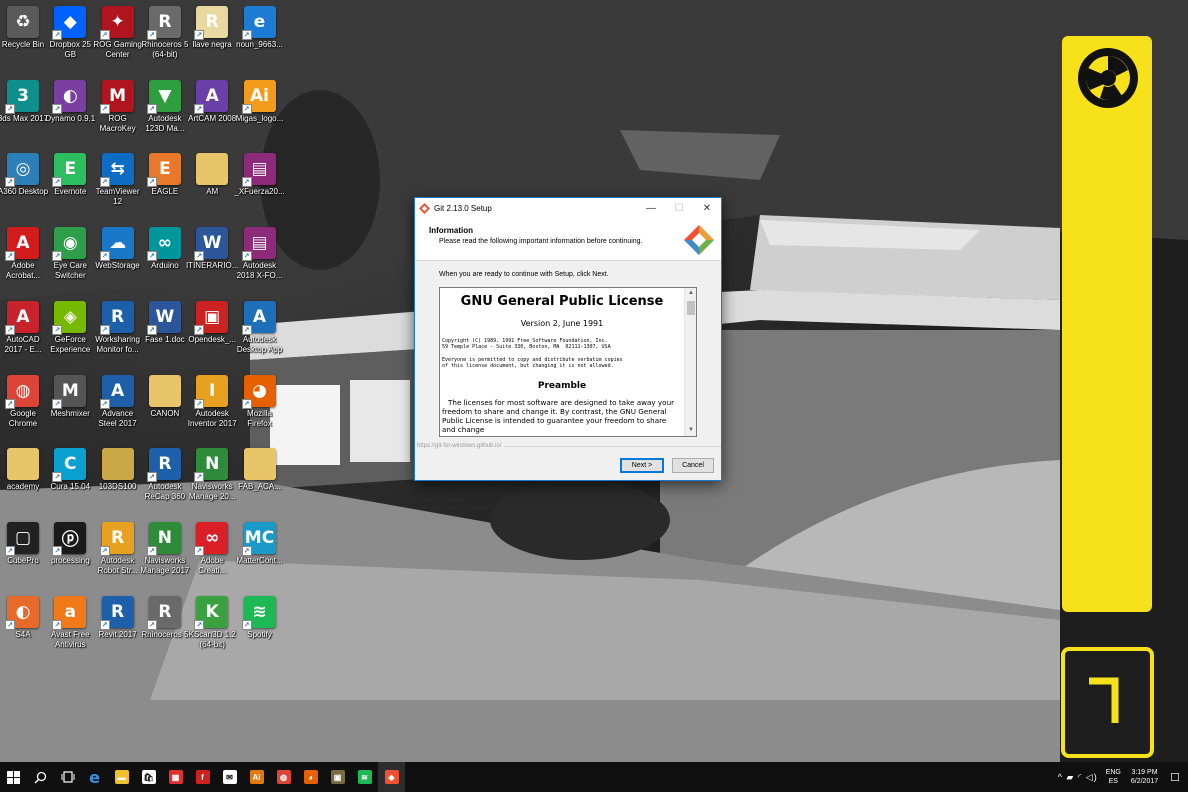 The image size is (1188, 792). What do you see at coordinates (1144, 781) in the screenshot?
I see `clock-date: 6/2/2017` at bounding box center [1144, 781].